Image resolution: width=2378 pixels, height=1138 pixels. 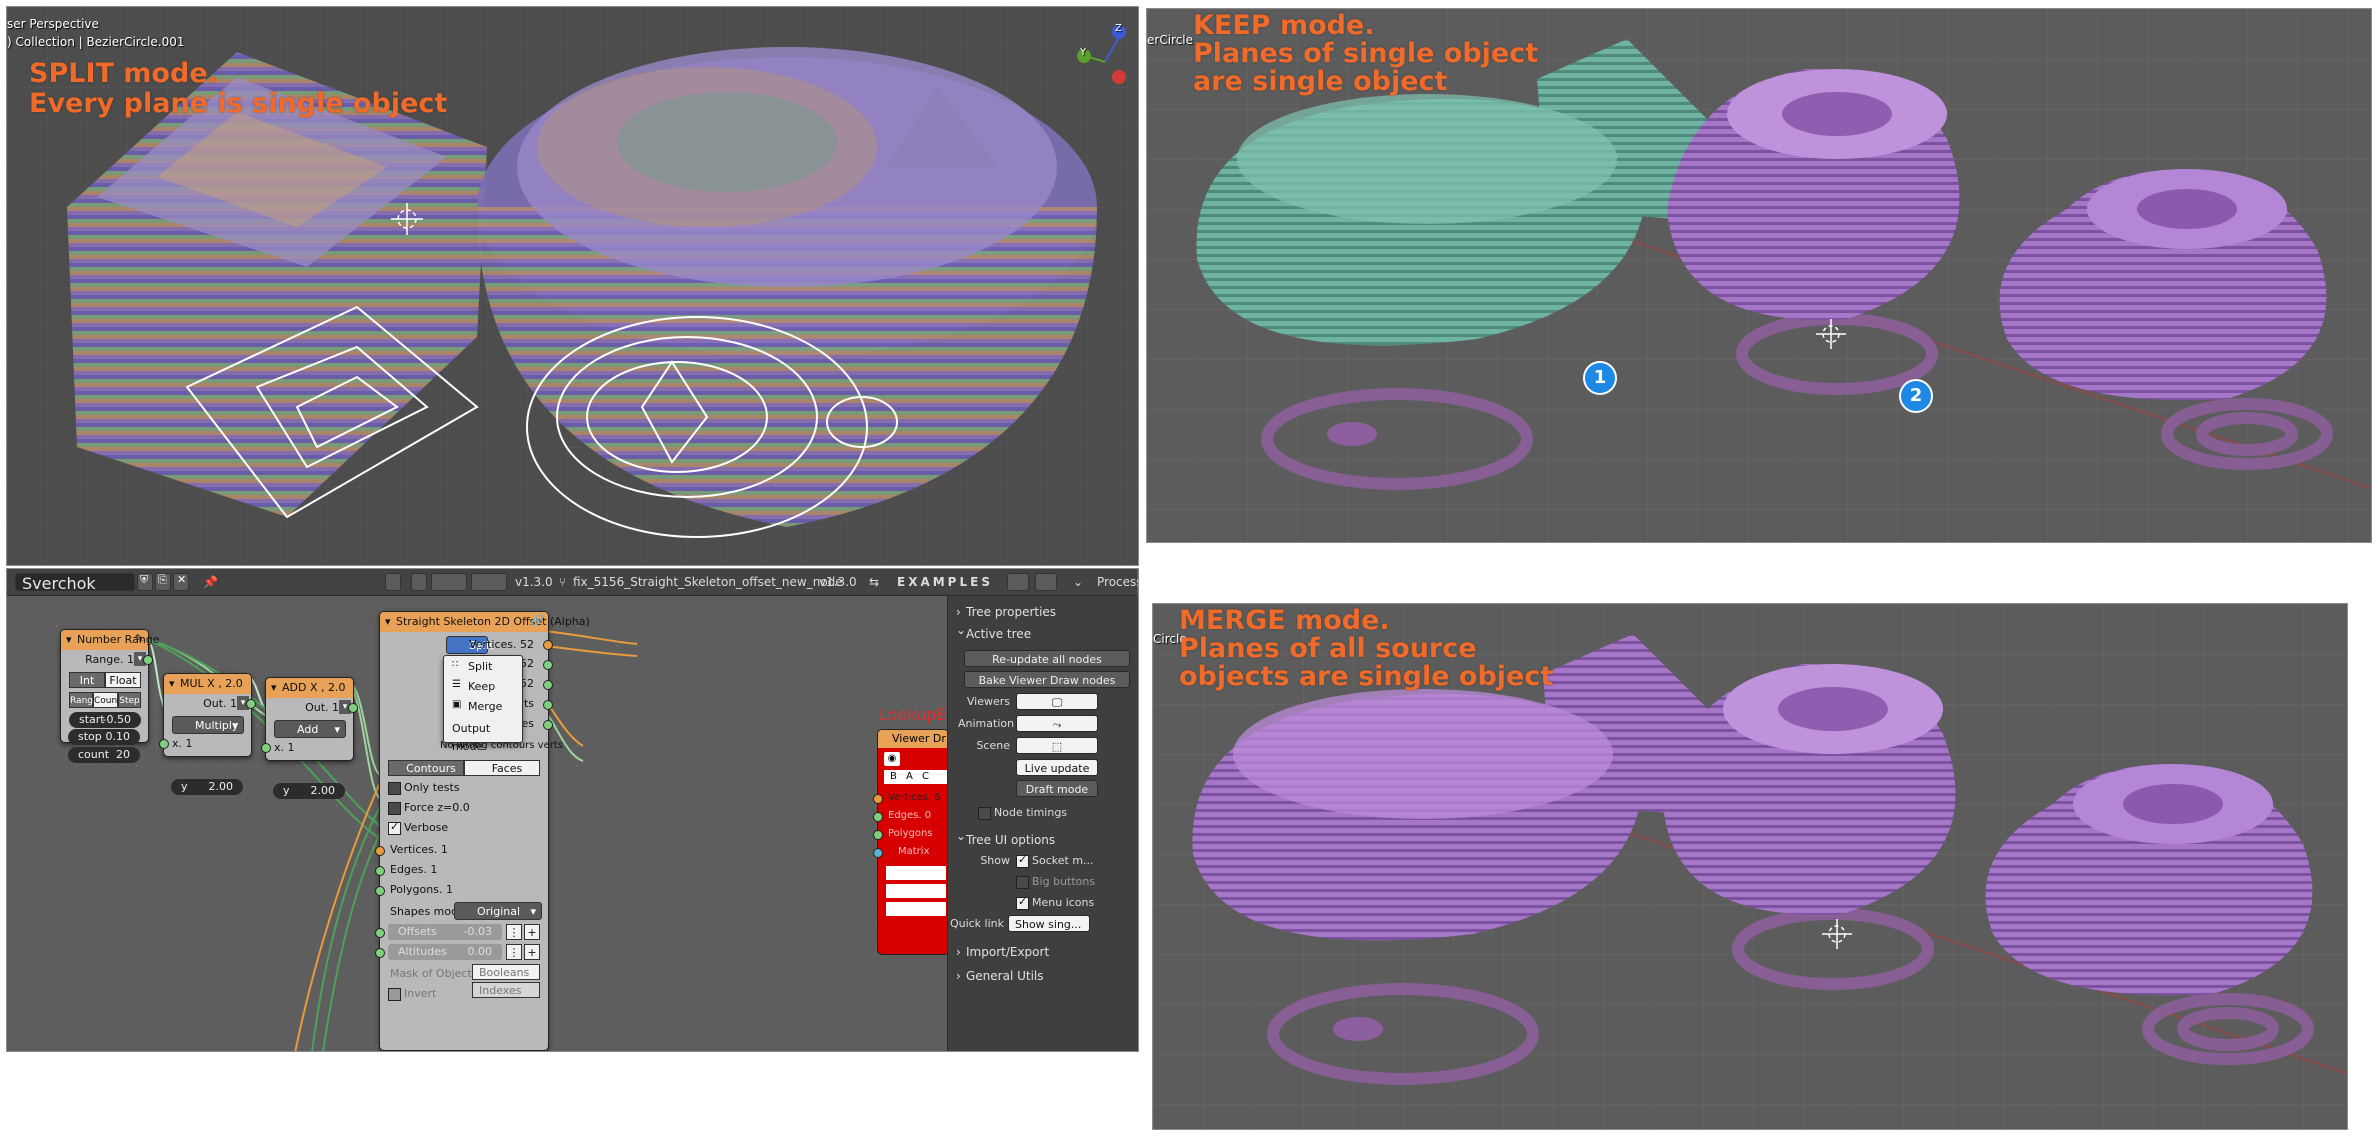 I want to click on out-2-socket, so click(x=548, y=665).